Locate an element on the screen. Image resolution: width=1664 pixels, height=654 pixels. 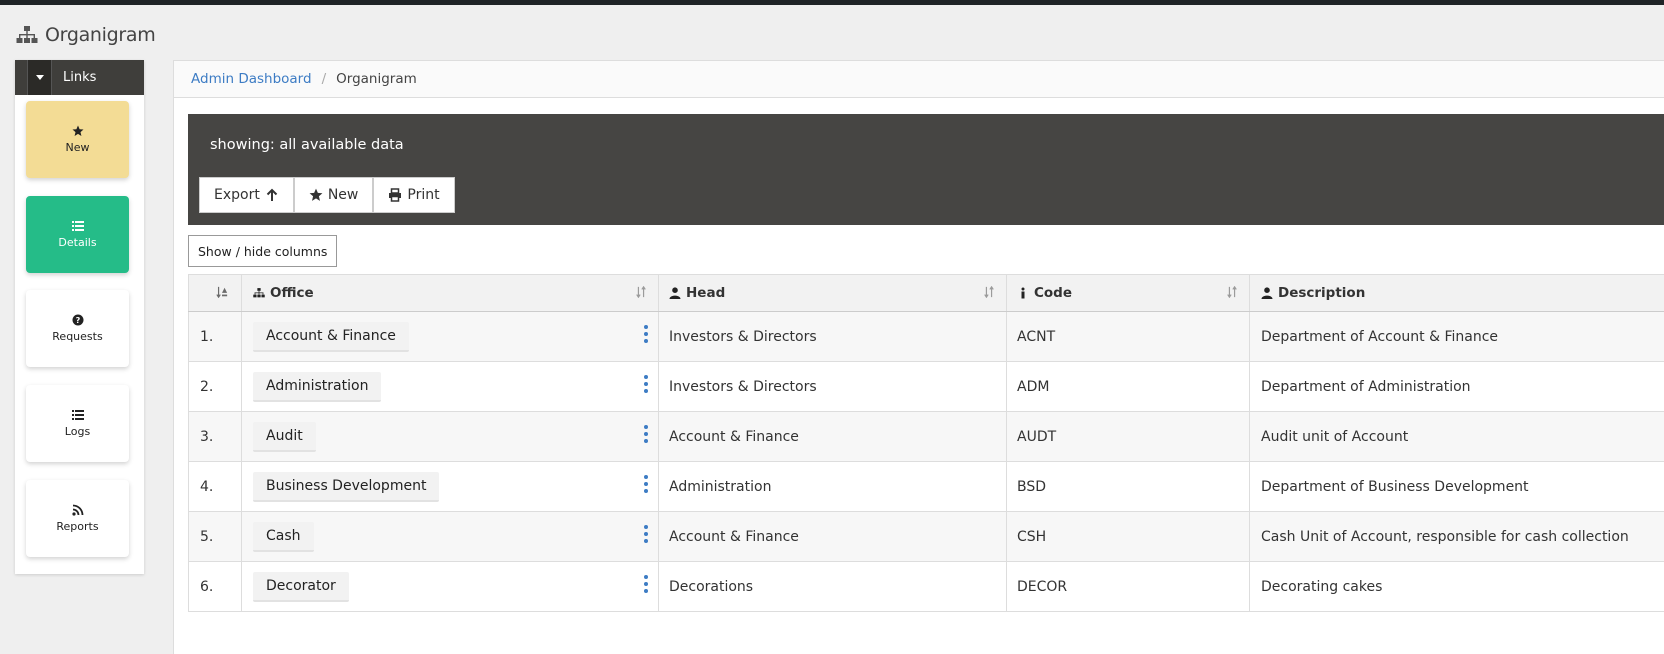
links-bar: Links is located at coordinates (79, 77).